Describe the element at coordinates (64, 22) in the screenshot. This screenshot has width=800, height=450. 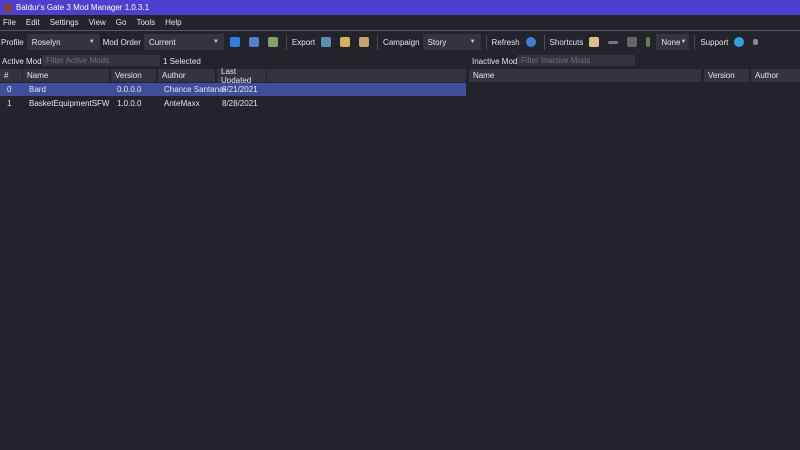
I see `menu-settings: Settings` at that location.